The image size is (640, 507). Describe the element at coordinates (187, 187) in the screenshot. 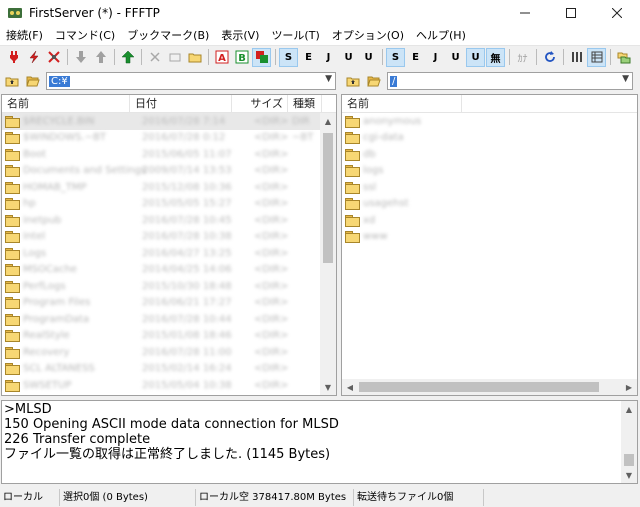

I see `file-date: 2015/12/08 10:36` at that location.